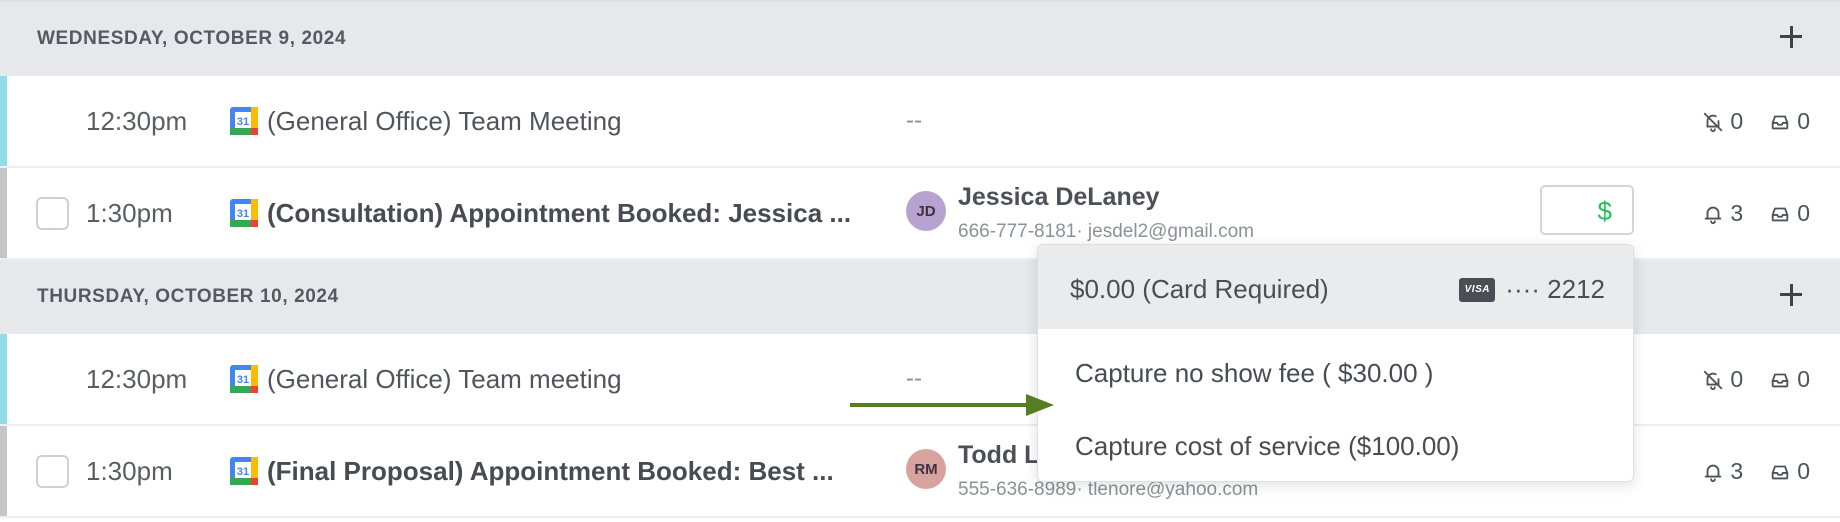 The image size is (1840, 522). What do you see at coordinates (1587, 210) in the screenshot?
I see `payment-button: $` at bounding box center [1587, 210].